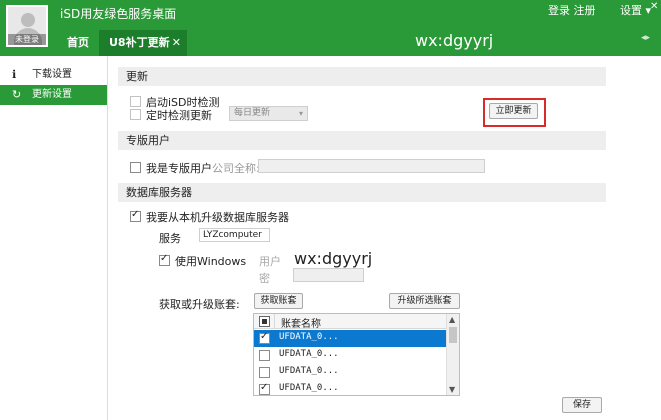  I want to click on sidebar-item-label: 下载设置, so click(52, 74).